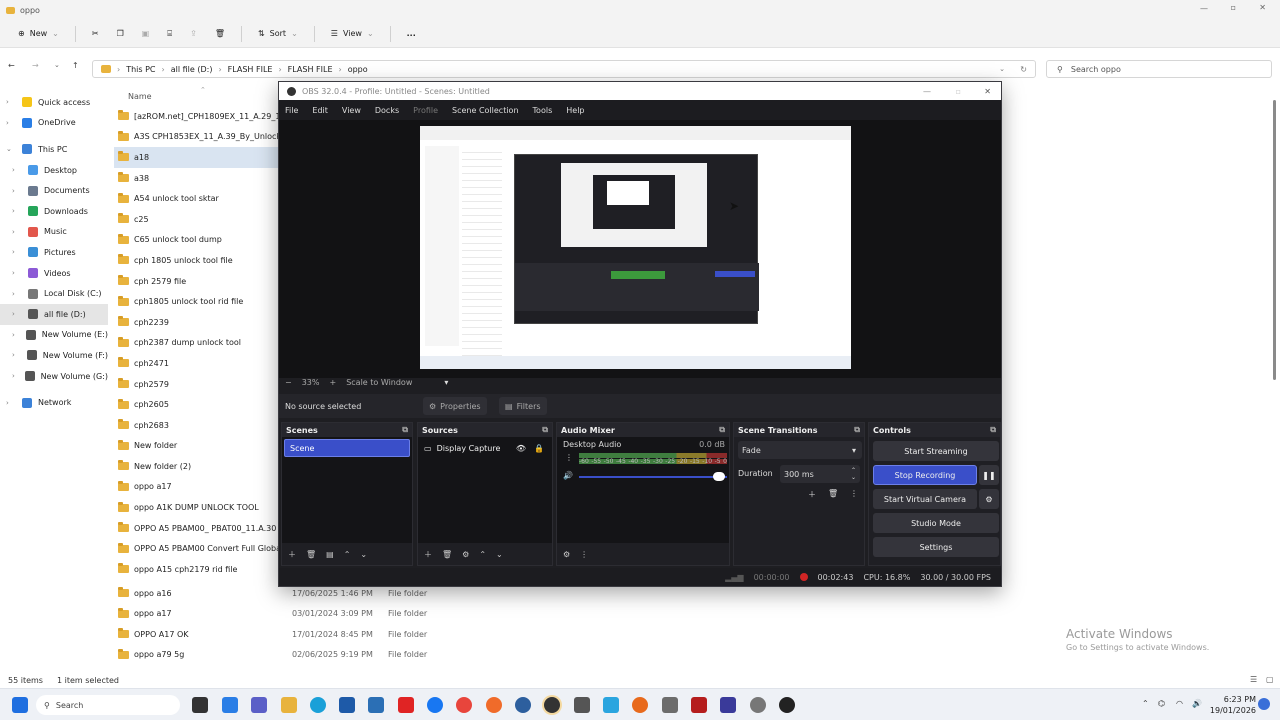 This screenshot has height=720, width=1280. What do you see at coordinates (54, 123) in the screenshot?
I see `nav-item: › OneDrive` at bounding box center [54, 123].